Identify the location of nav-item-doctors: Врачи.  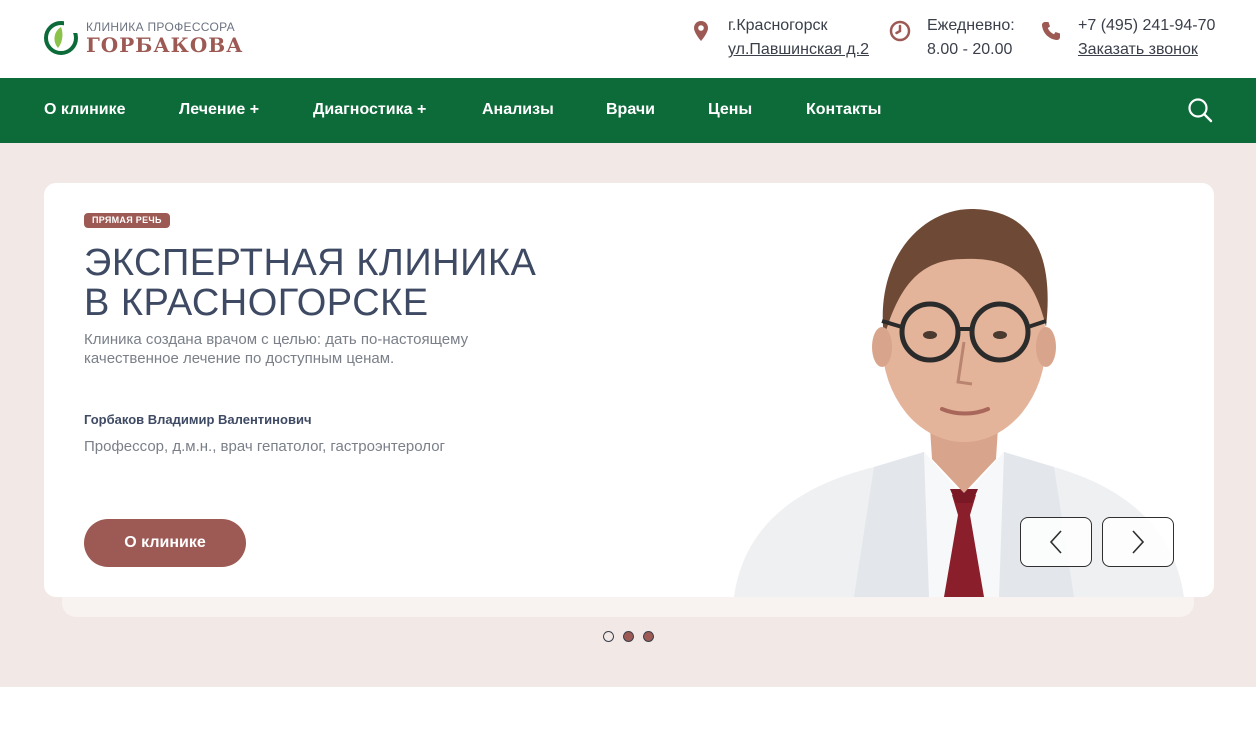
(630, 110).